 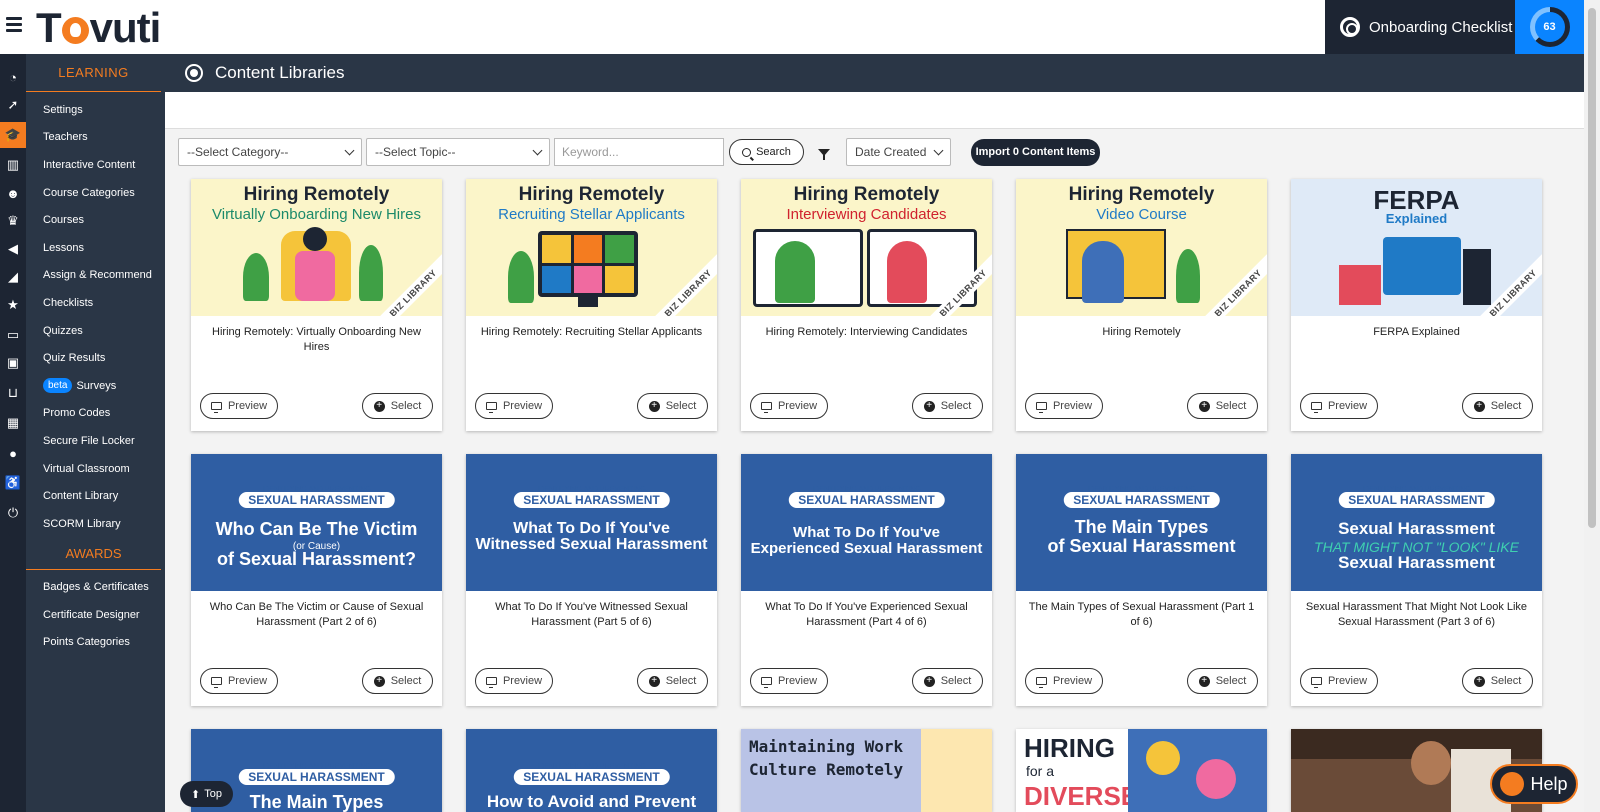 What do you see at coordinates (1416, 247) in the screenshot?
I see `card-thumbnail: FERPA Explained BIZ LIBRARY` at bounding box center [1416, 247].